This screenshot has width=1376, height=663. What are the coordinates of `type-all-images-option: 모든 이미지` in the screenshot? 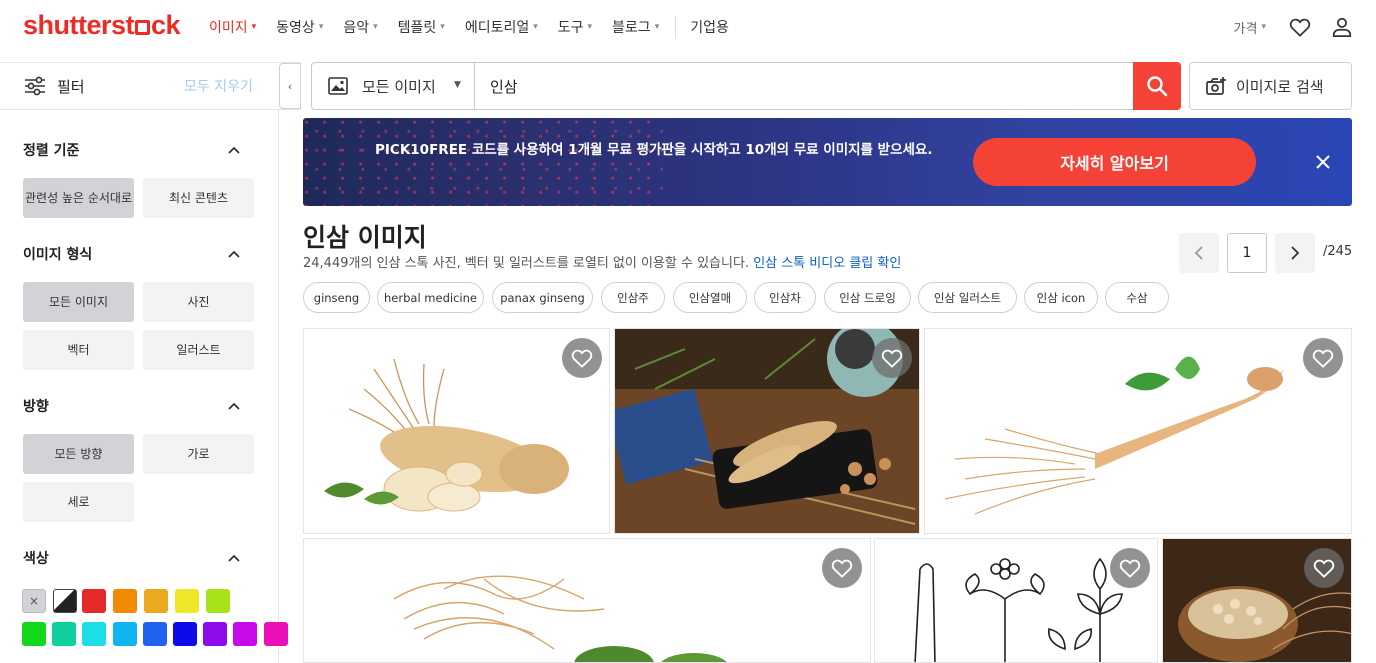 It's located at (78, 302).